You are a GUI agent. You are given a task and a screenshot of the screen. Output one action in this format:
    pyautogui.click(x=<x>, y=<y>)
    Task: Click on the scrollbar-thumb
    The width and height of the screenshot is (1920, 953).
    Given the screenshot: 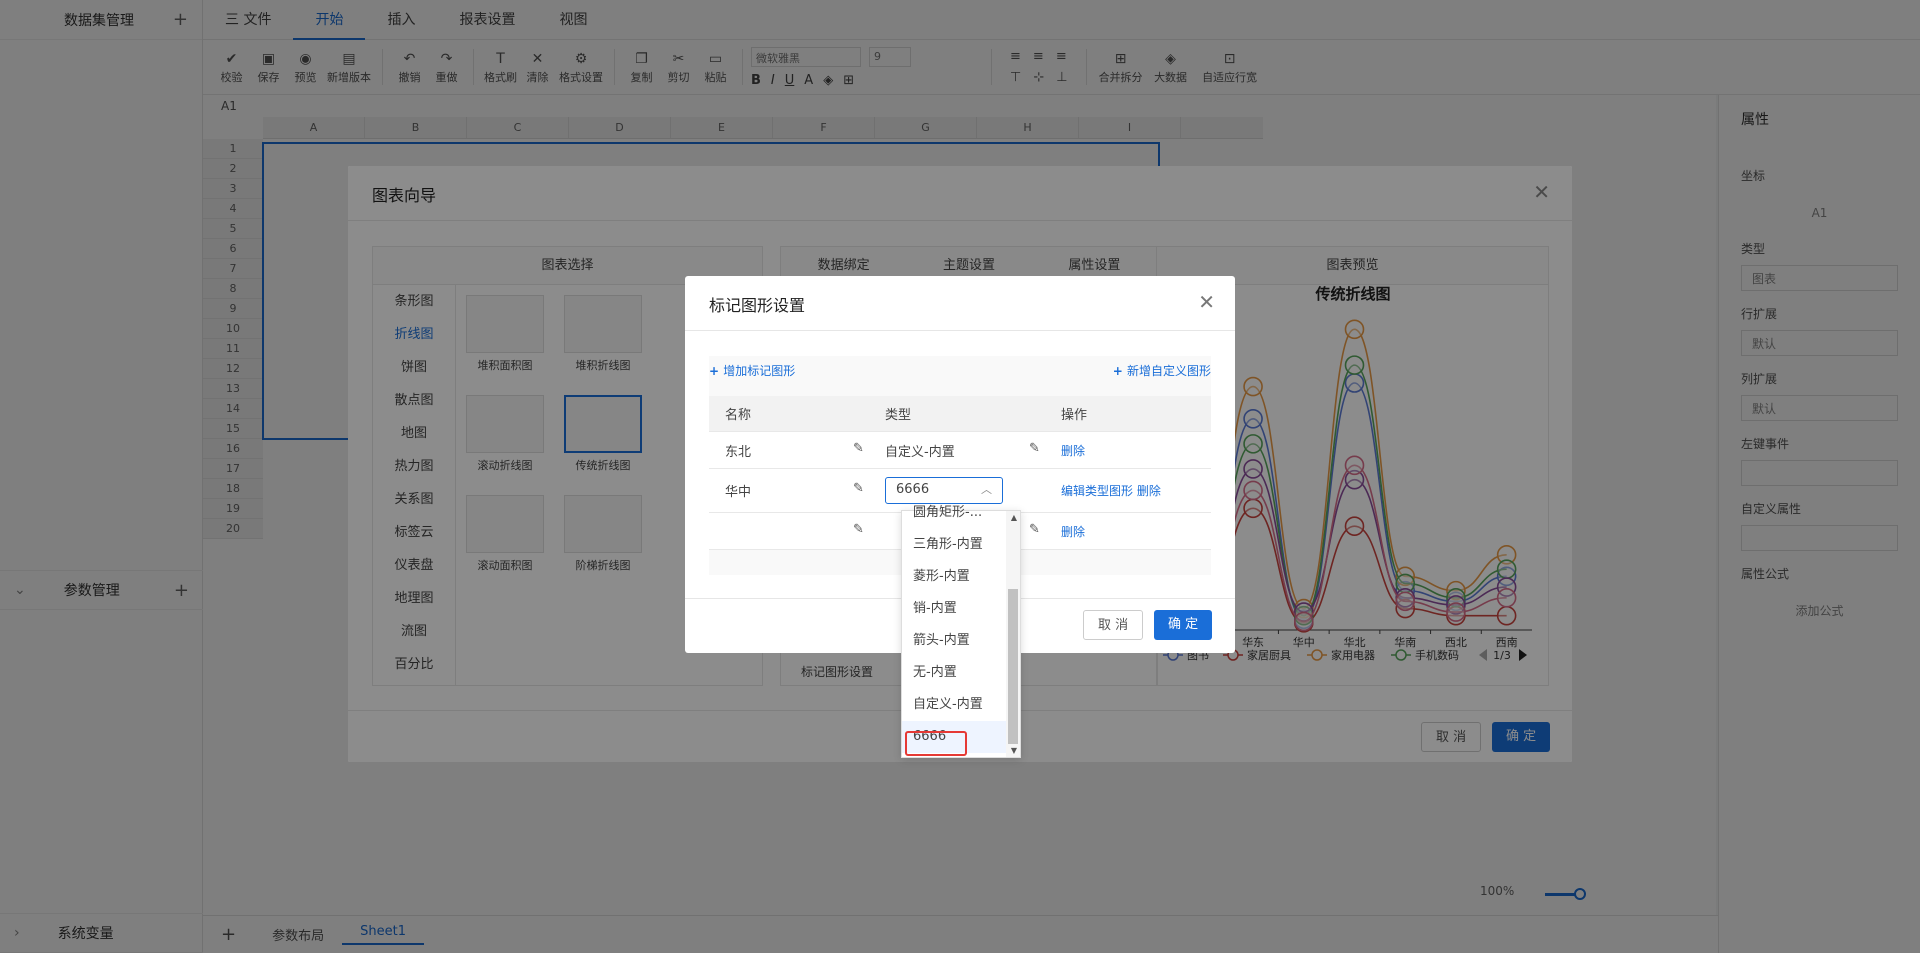 What is the action you would take?
    pyautogui.click(x=1013, y=666)
    